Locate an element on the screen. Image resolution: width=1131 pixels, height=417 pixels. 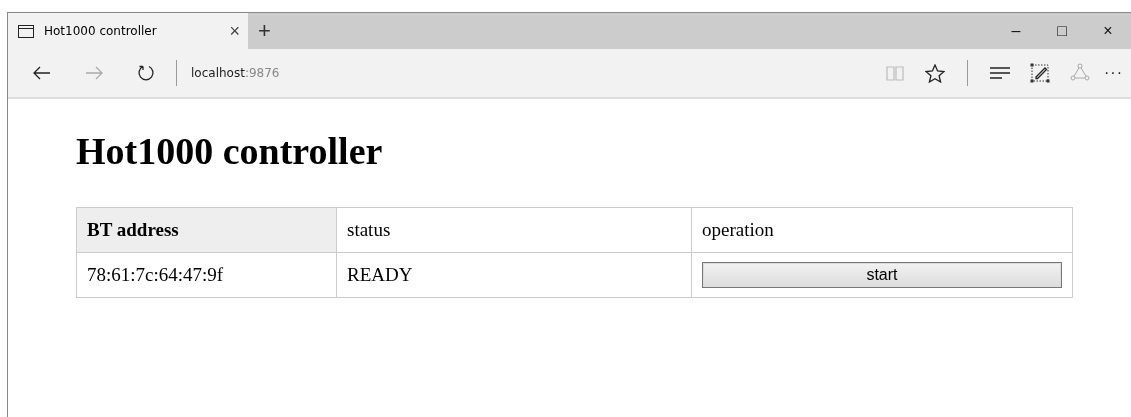
pen-icon is located at coordinates (1040, 73).